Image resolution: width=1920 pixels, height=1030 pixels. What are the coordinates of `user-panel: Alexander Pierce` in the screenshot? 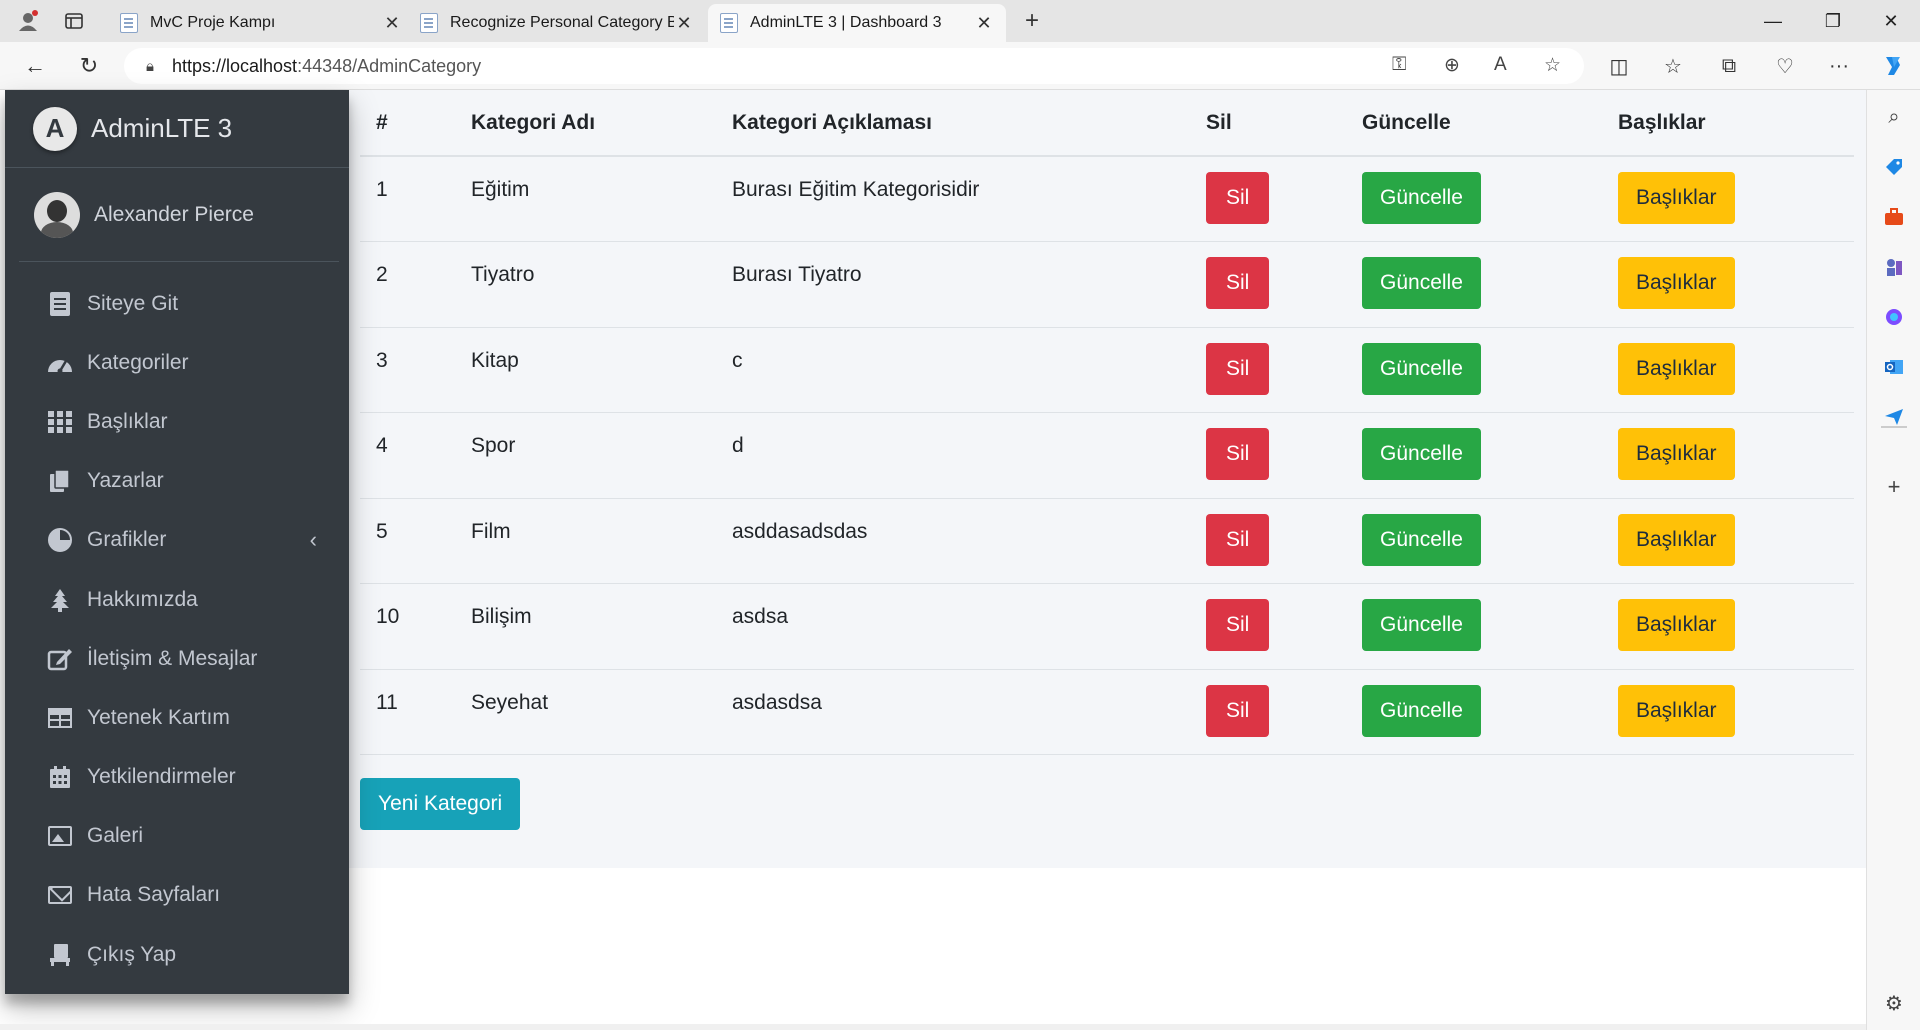 It's located at (179, 215).